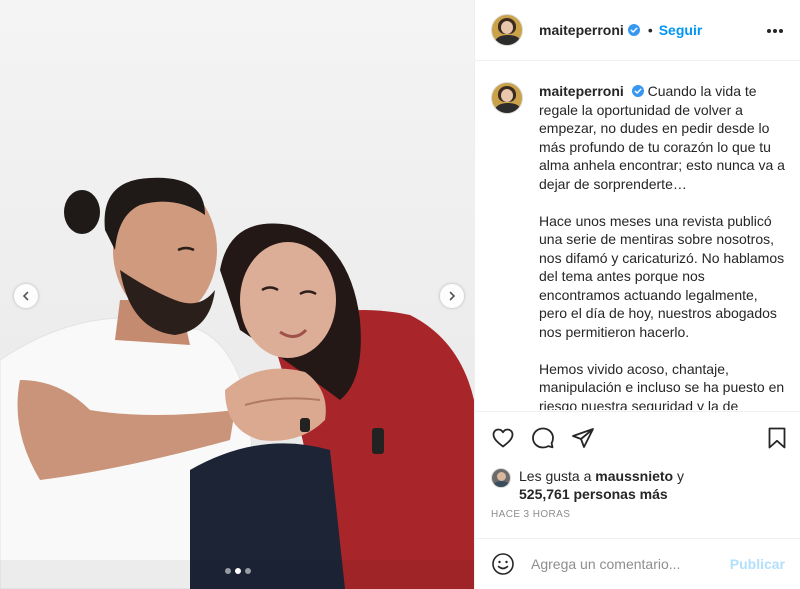 The width and height of the screenshot is (800, 589). I want to click on author-avatar, so click(507, 30).